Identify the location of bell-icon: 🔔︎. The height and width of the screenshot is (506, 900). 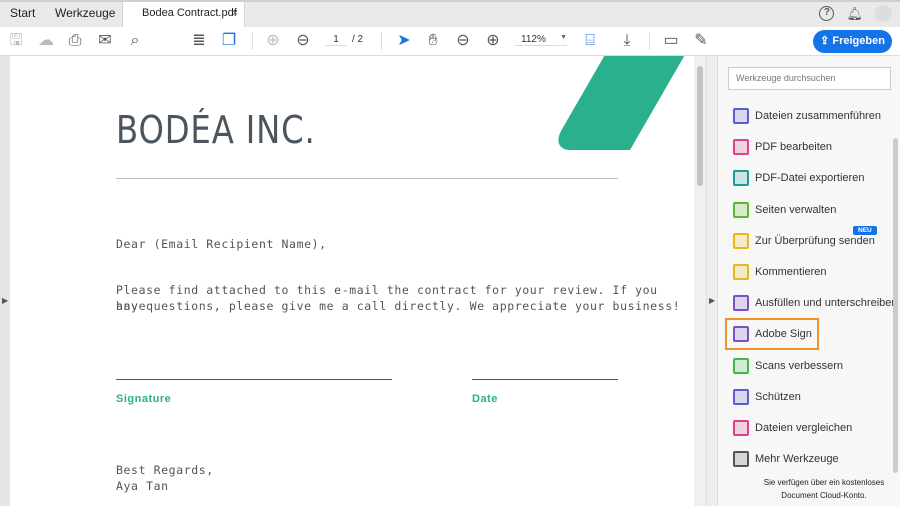
(854, 14).